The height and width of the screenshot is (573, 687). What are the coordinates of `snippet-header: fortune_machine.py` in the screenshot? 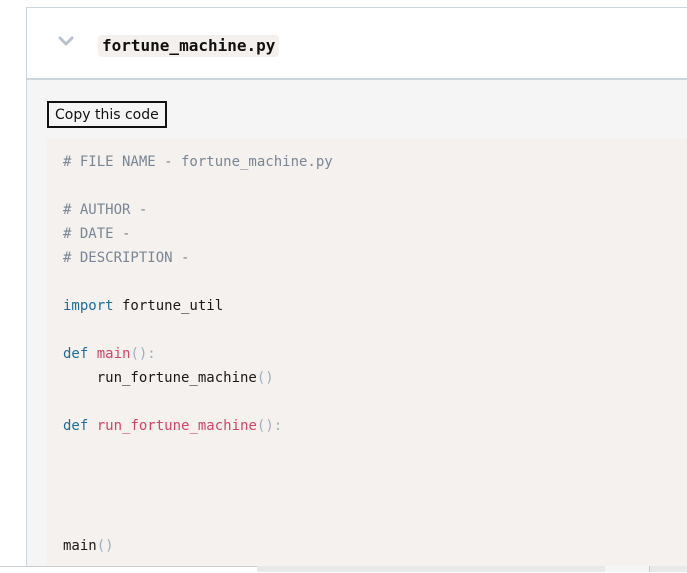 It's located at (357, 44).